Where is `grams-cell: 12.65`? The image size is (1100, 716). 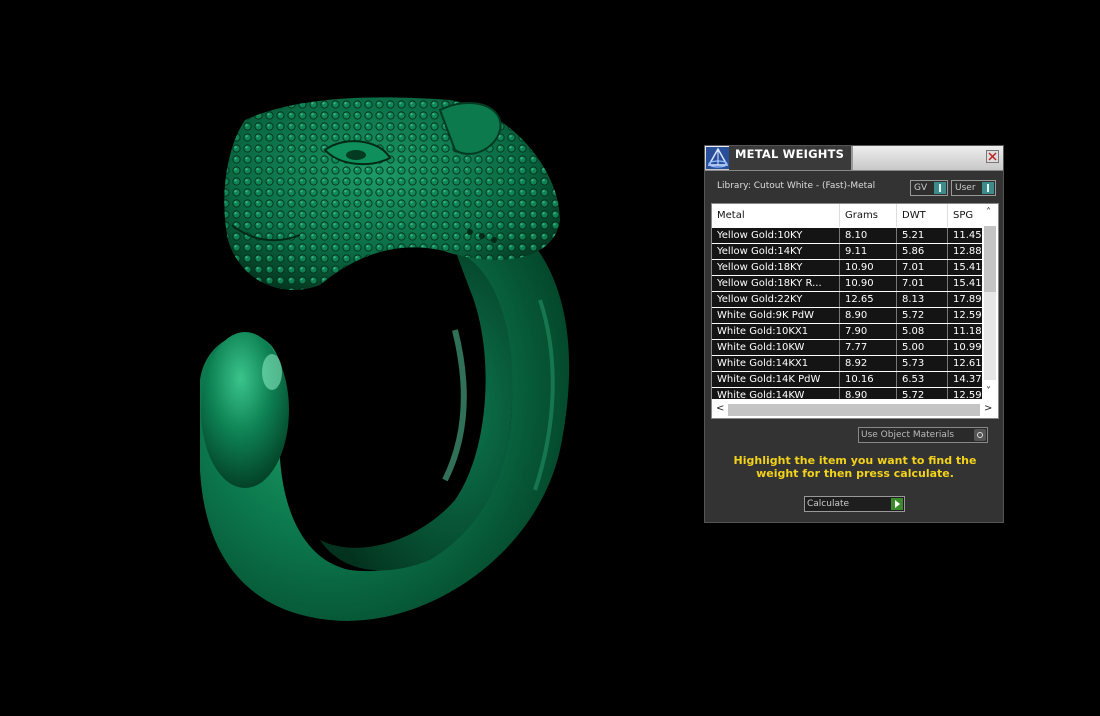
grams-cell: 12.65 is located at coordinates (868, 299).